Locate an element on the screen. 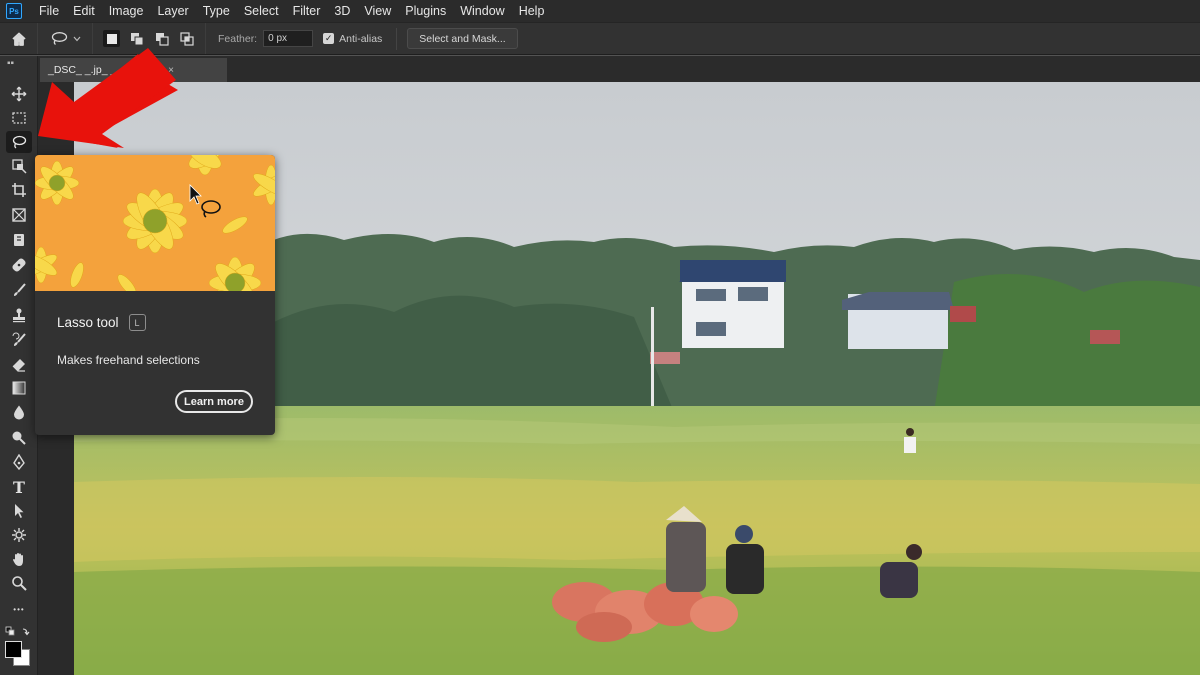 The width and height of the screenshot is (1200, 675). hand-tool is located at coordinates (19, 559).